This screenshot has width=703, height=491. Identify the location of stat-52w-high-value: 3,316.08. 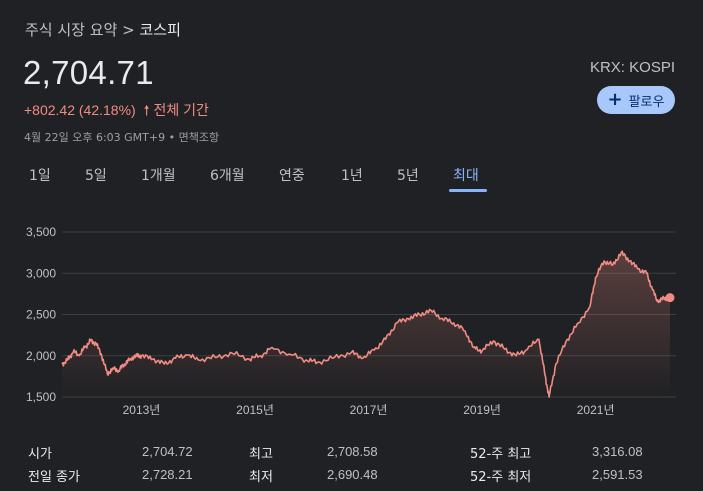
(617, 451).